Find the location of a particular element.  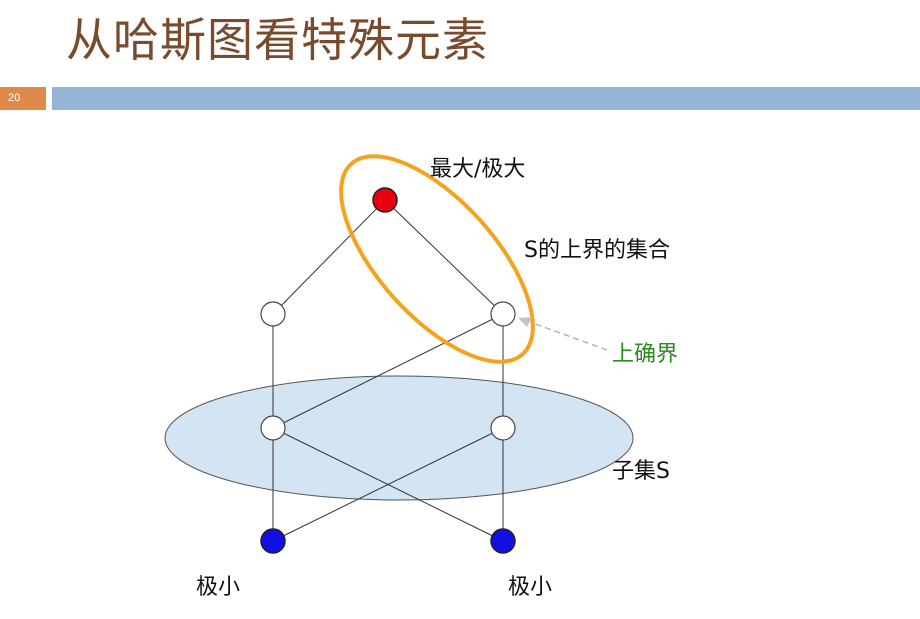

label-upper-bounds: S的上界的集合 is located at coordinates (597, 250).